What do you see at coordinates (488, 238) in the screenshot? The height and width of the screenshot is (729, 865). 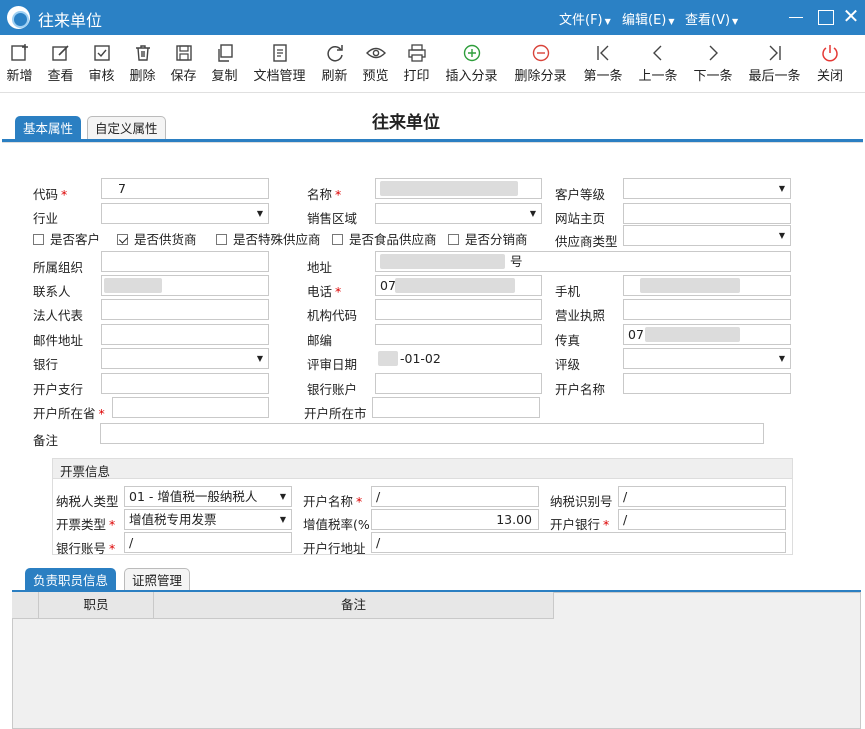 I see `checkbox-distributor: 是否分销商` at bounding box center [488, 238].